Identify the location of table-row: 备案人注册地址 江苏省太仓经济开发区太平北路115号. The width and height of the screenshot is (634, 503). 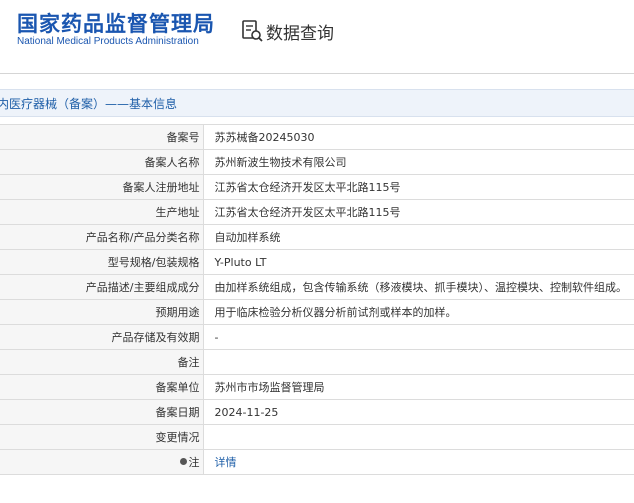
(317, 187).